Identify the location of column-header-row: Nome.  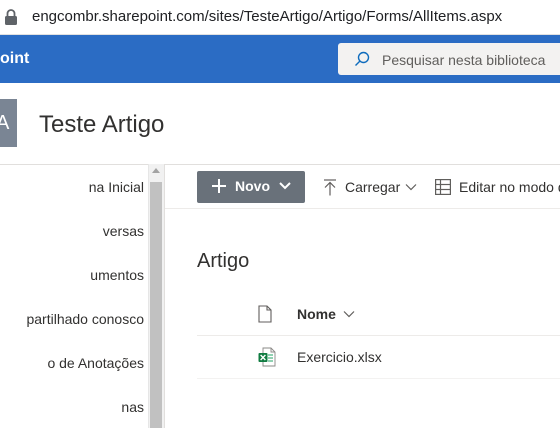
(378, 315).